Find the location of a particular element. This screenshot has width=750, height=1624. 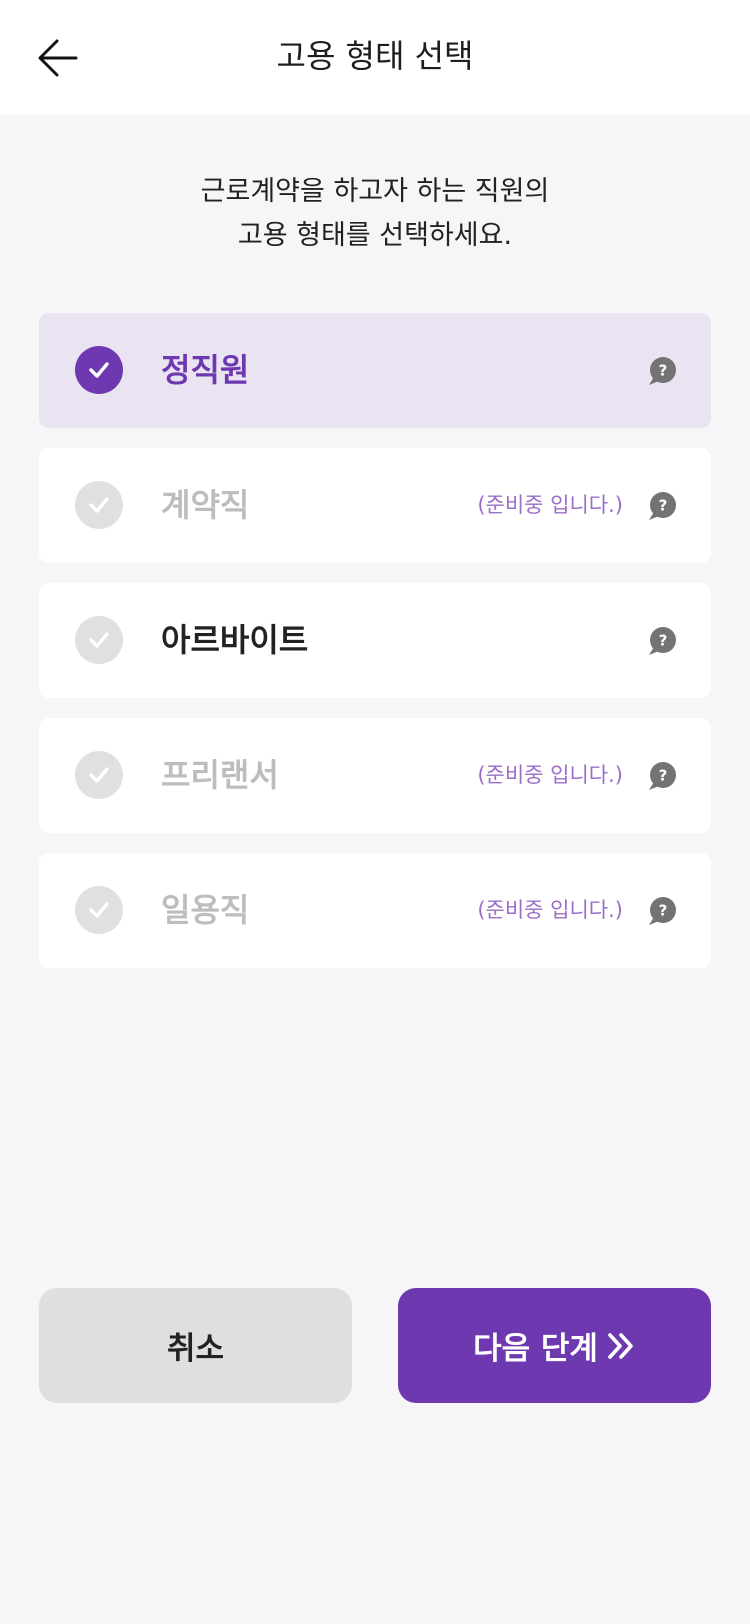

cancel-button-label: 취소 is located at coordinates (195, 1349).